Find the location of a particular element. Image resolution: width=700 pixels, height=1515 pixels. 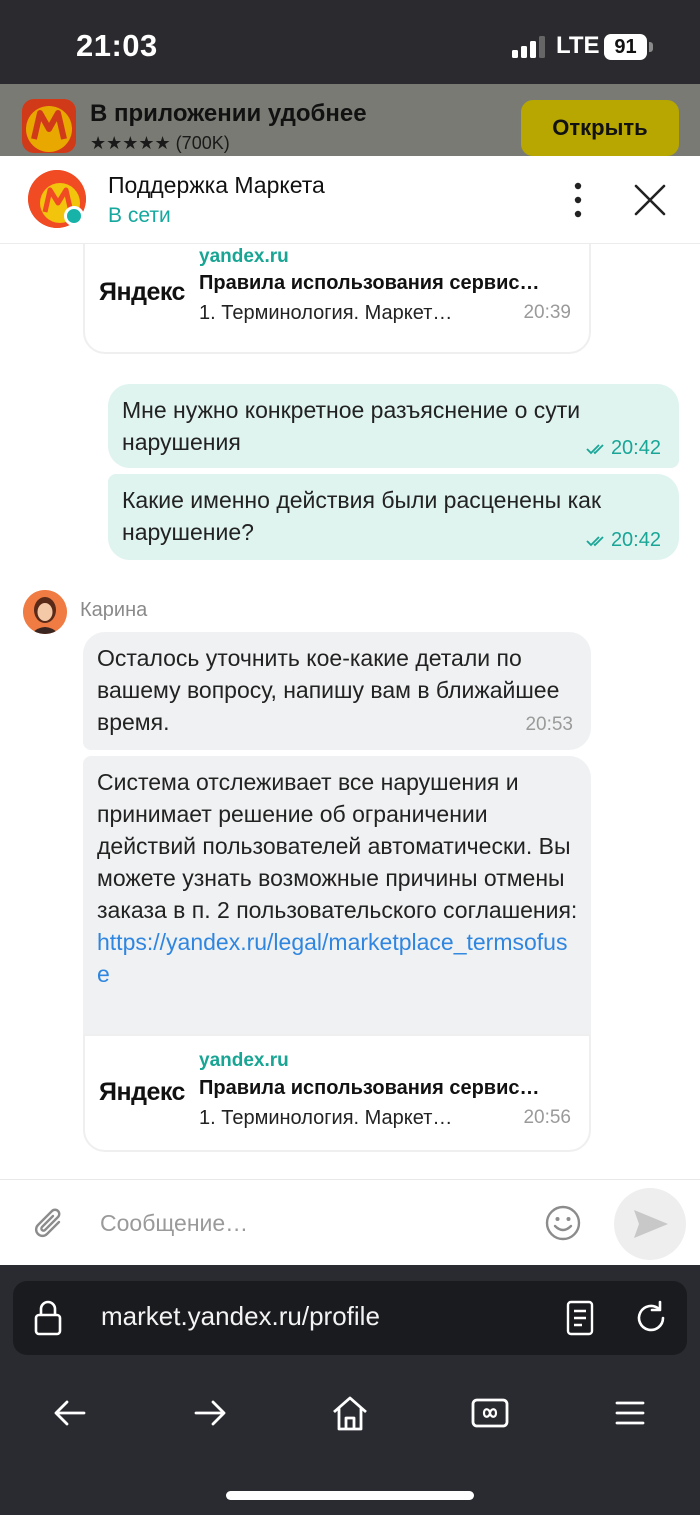

send-icon is located at coordinates (651, 1224).